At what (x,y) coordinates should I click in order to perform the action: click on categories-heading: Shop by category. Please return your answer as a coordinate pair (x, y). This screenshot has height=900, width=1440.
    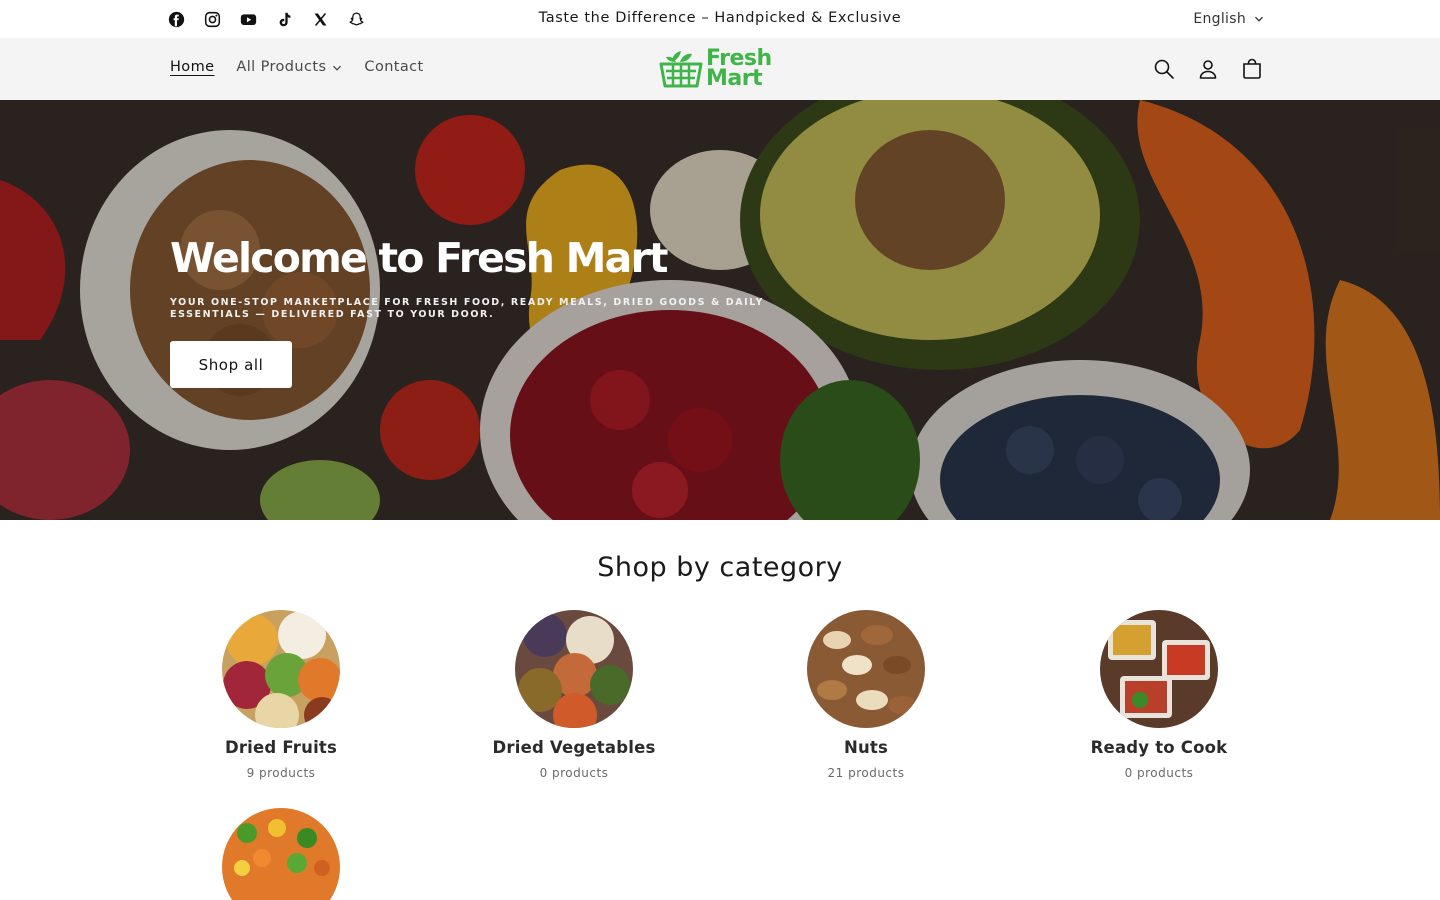
    Looking at the image, I should click on (720, 567).